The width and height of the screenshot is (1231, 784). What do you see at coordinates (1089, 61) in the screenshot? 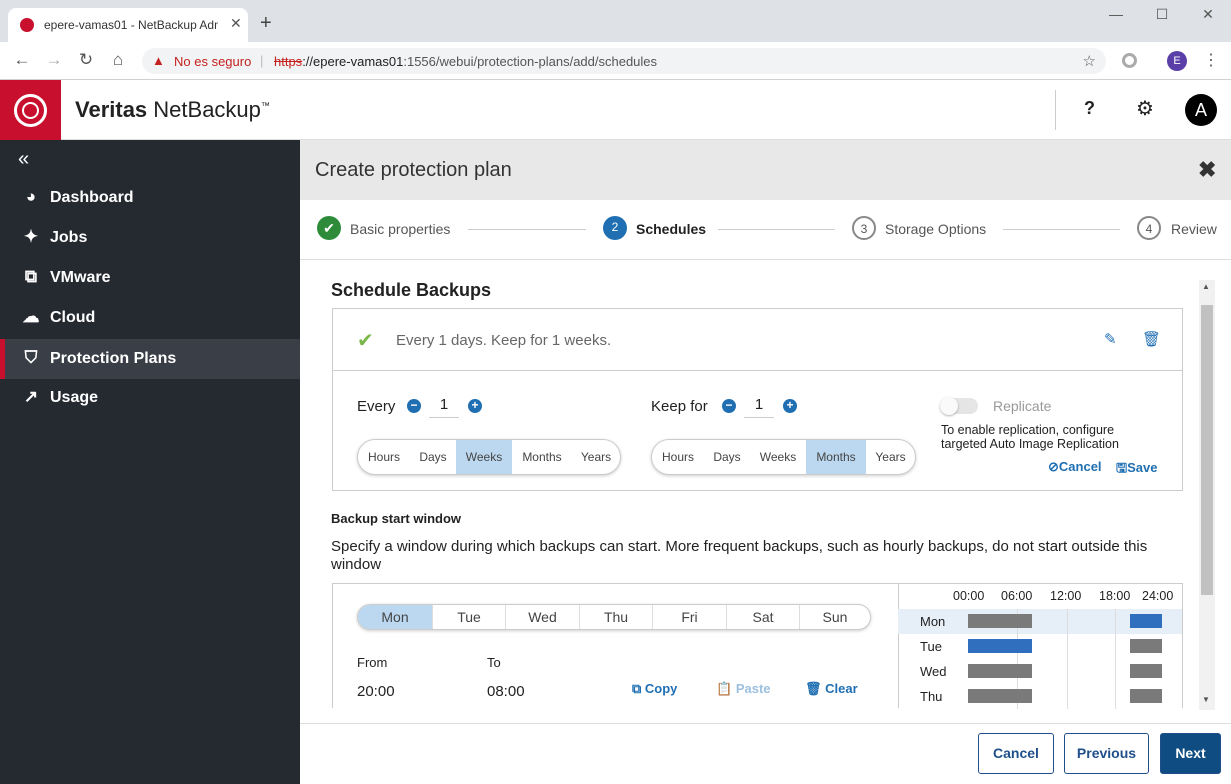
I see `bookmark-star-icon: ☆` at bounding box center [1089, 61].